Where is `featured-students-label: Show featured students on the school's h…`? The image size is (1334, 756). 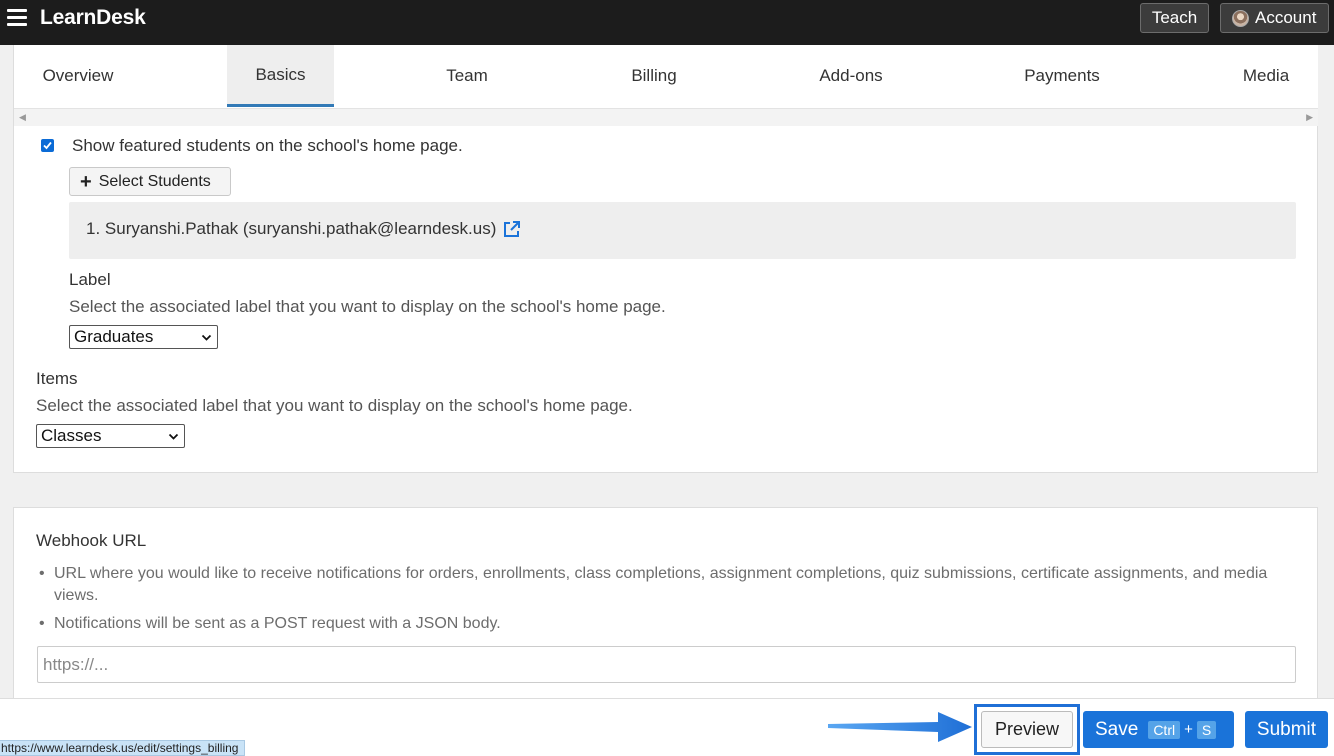 featured-students-label: Show featured students on the school's h… is located at coordinates (267, 145).